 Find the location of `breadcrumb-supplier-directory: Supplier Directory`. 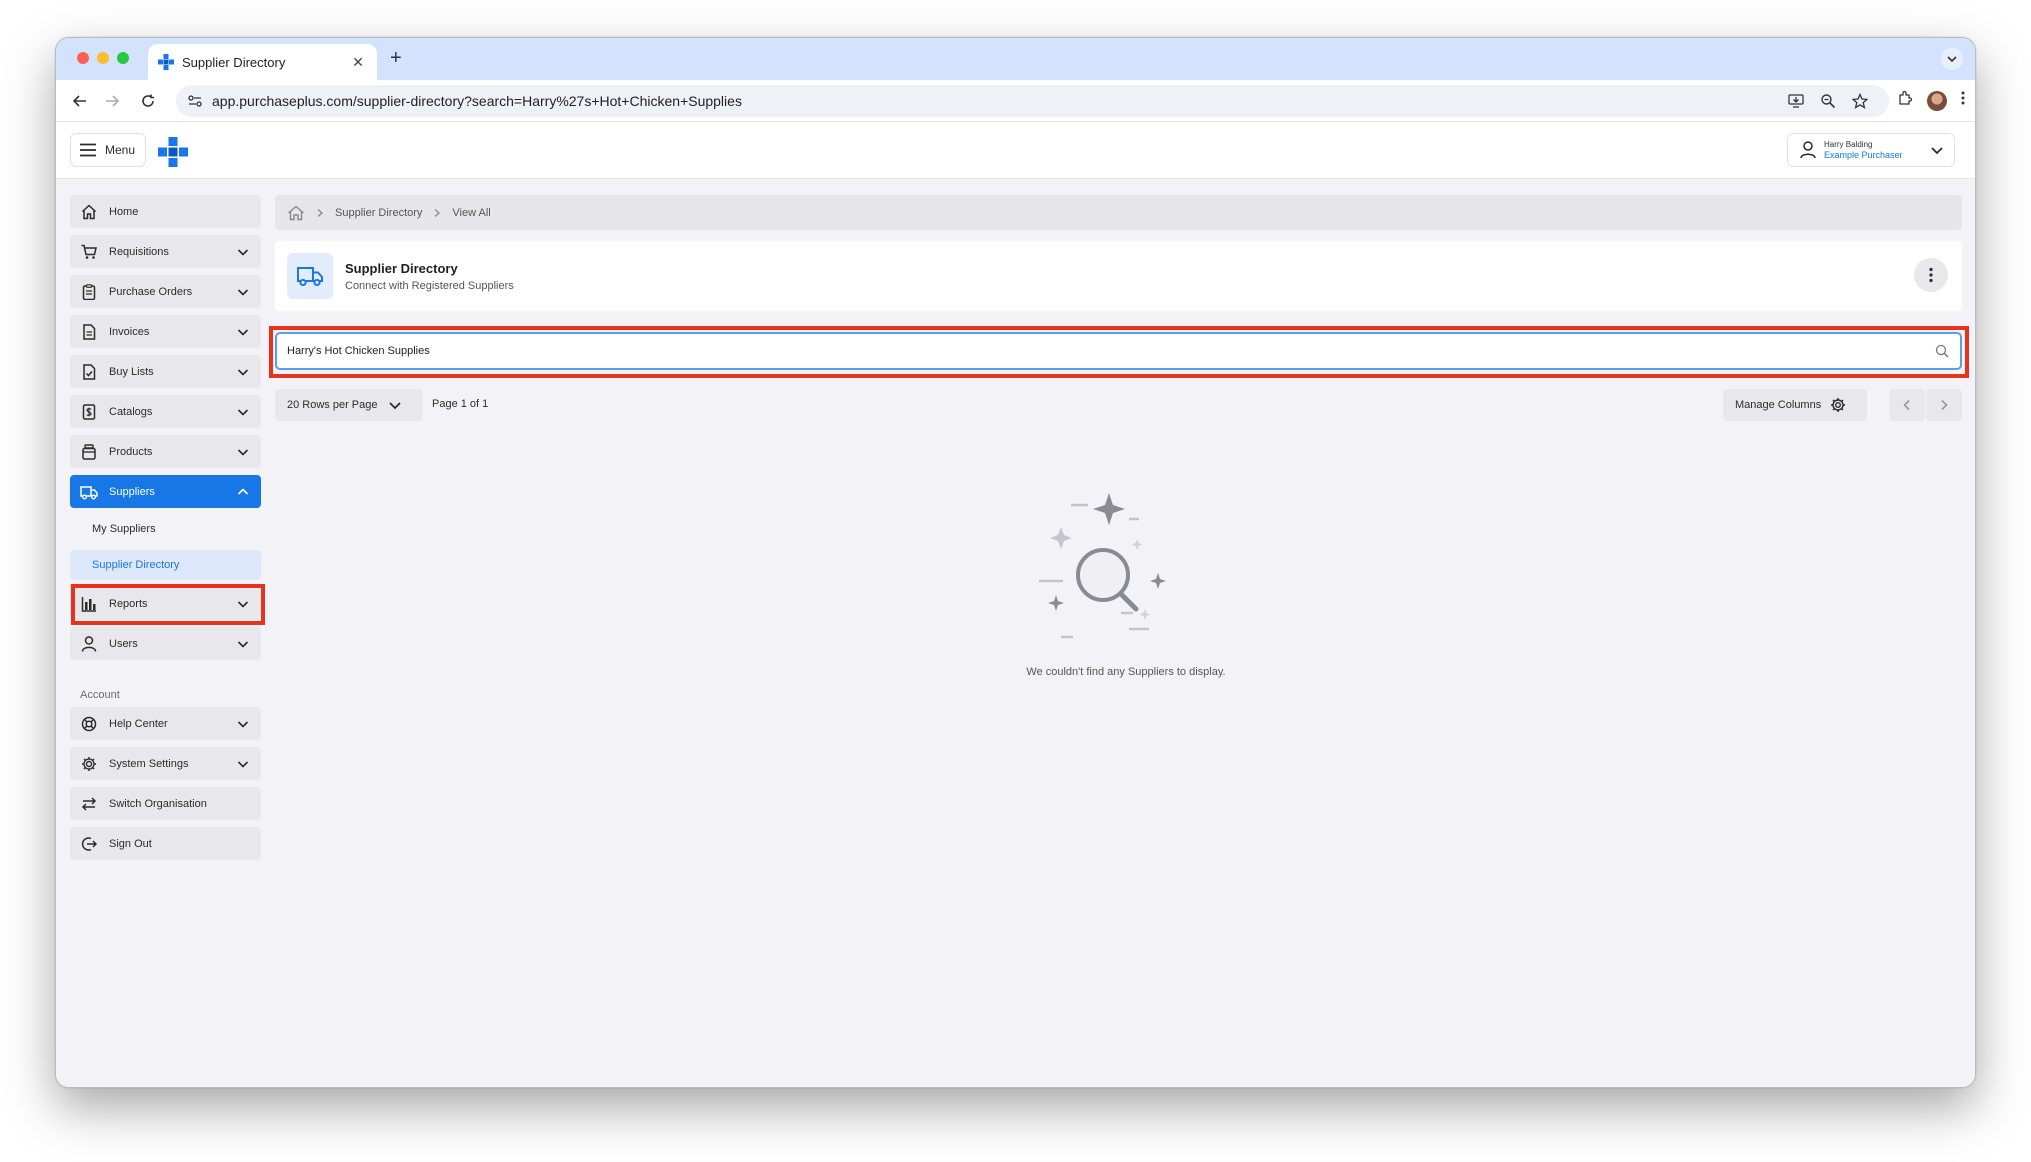

breadcrumb-supplier-directory: Supplier Directory is located at coordinates (378, 213).